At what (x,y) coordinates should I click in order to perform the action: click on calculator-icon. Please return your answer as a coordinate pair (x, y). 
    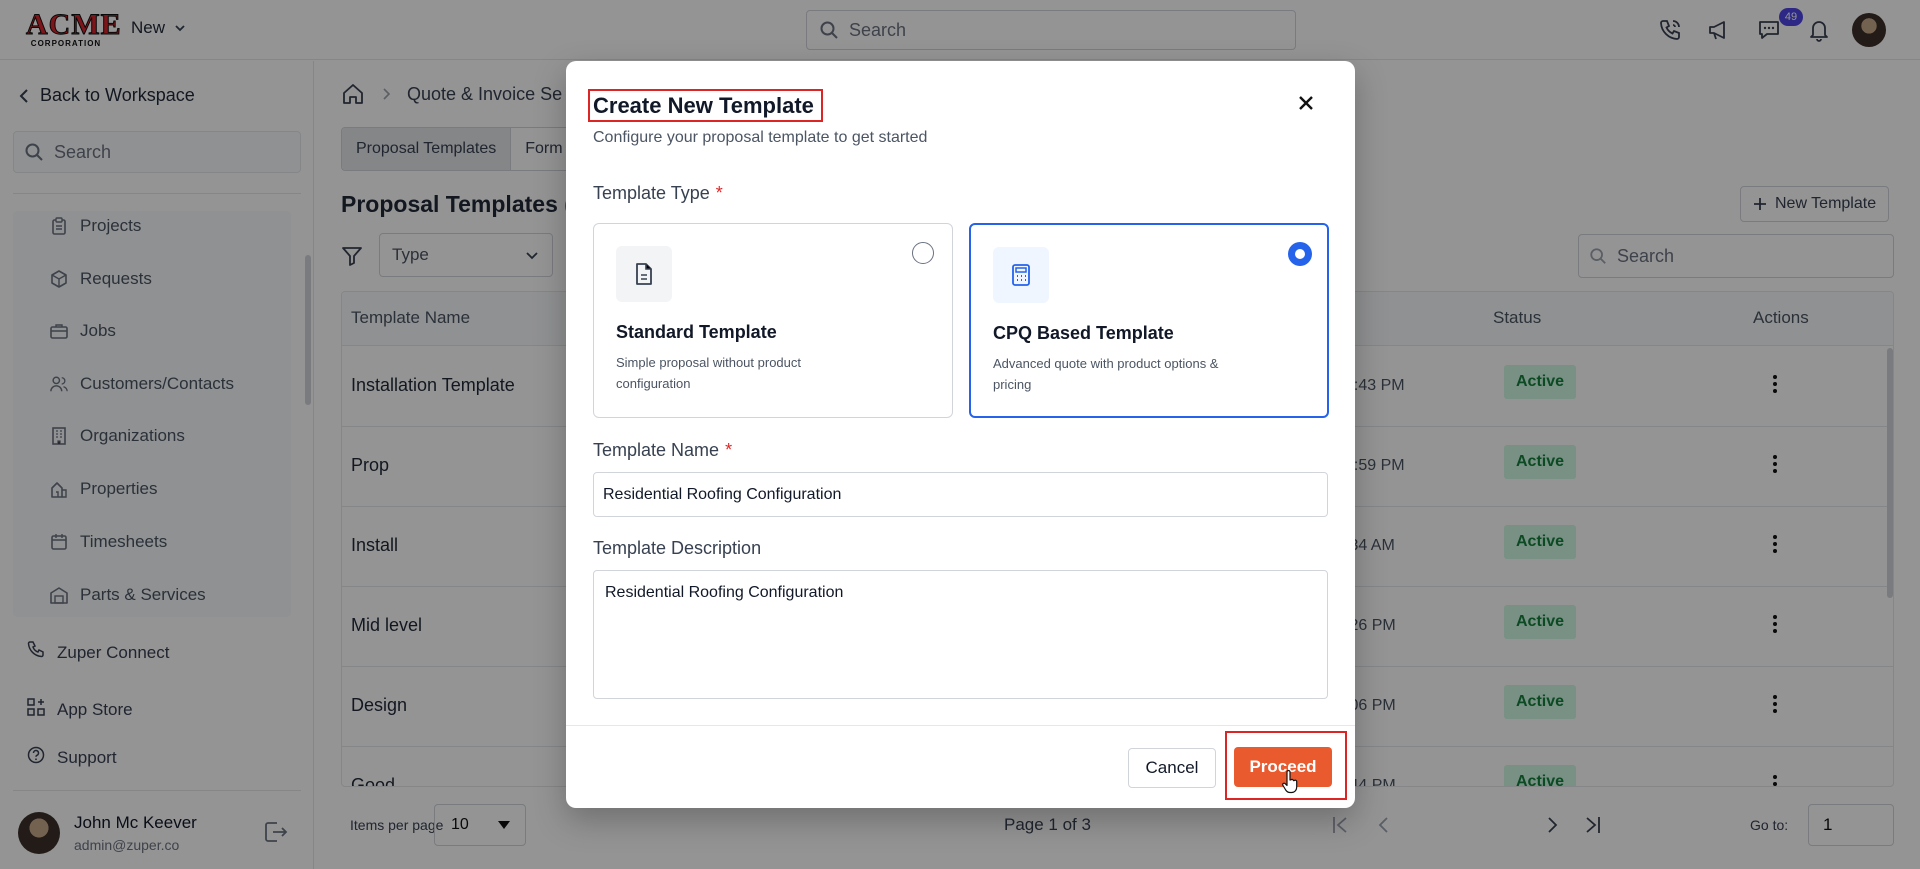
    Looking at the image, I should click on (1021, 275).